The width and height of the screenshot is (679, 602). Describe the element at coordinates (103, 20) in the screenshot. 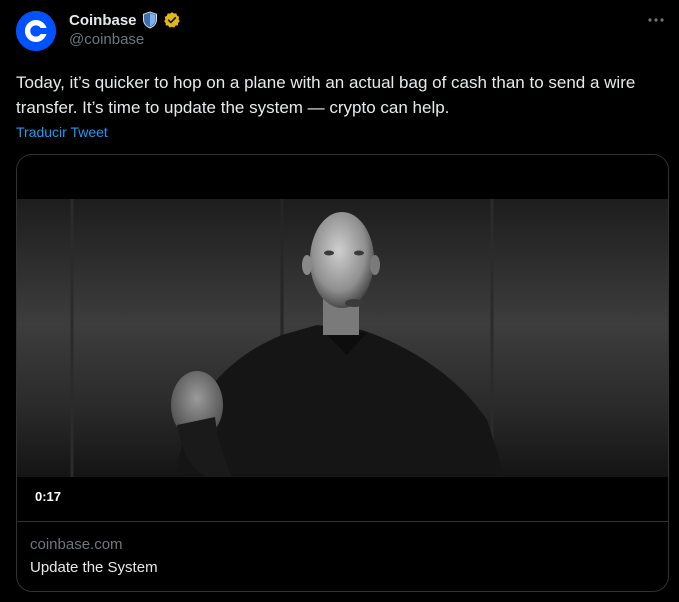

I see `author-display-name: Coinbase` at that location.